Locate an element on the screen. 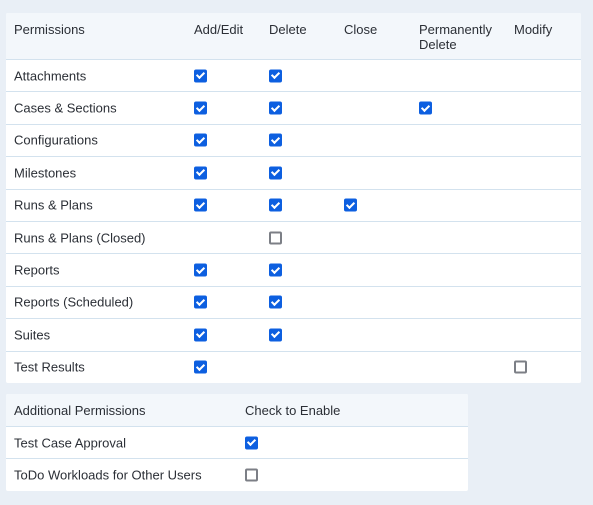 This screenshot has width=593, height=505. checkbox-close is located at coordinates (350, 205).